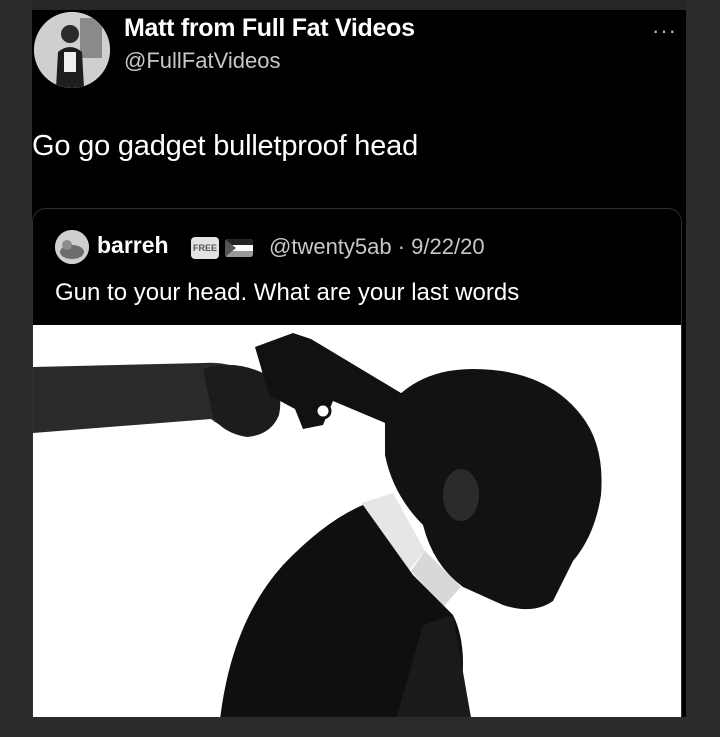  I want to click on user-handle: @FullFatVideos, so click(202, 61).